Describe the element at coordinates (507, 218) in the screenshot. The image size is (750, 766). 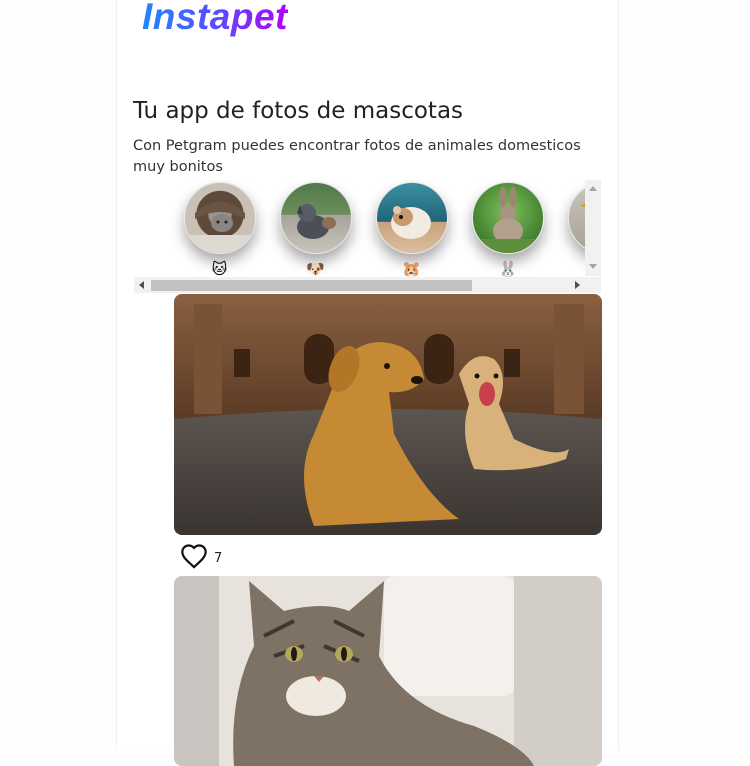
I see `category-image-rabbit` at that location.